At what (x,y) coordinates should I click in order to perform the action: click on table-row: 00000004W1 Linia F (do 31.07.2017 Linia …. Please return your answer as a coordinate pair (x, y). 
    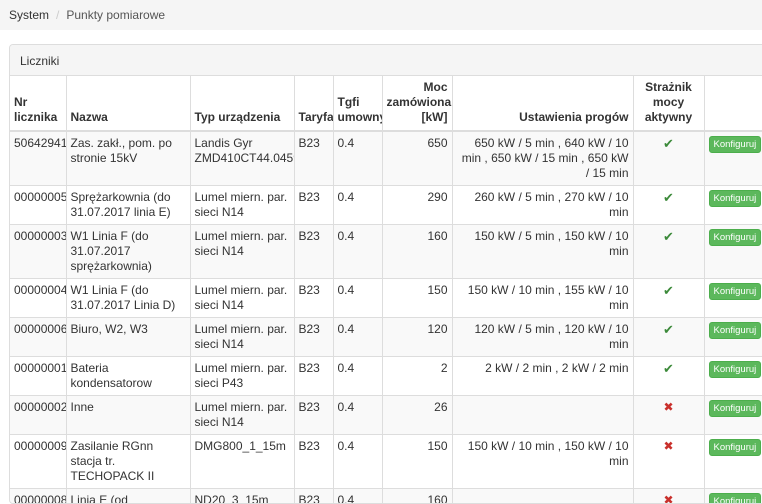
    Looking at the image, I should click on (386, 298).